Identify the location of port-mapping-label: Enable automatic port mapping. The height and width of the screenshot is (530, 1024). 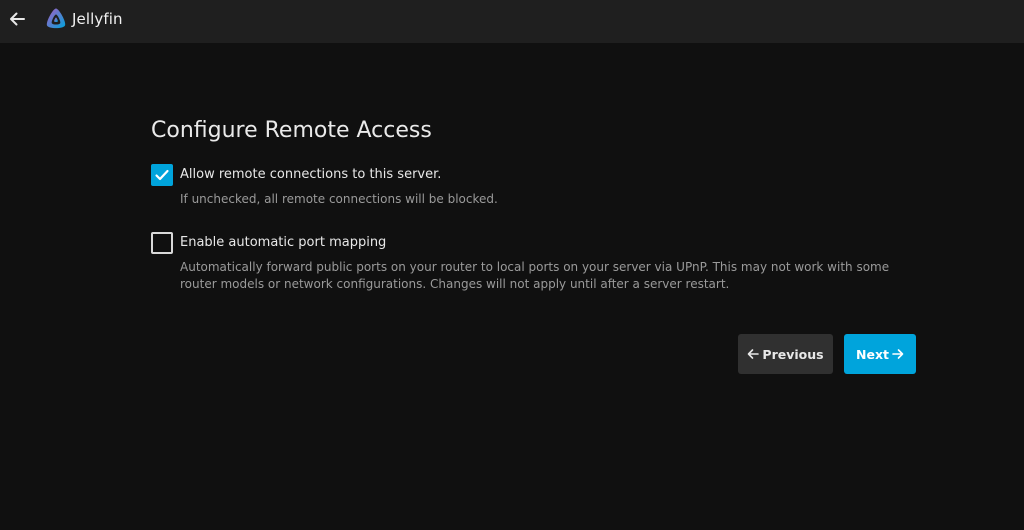
(283, 242).